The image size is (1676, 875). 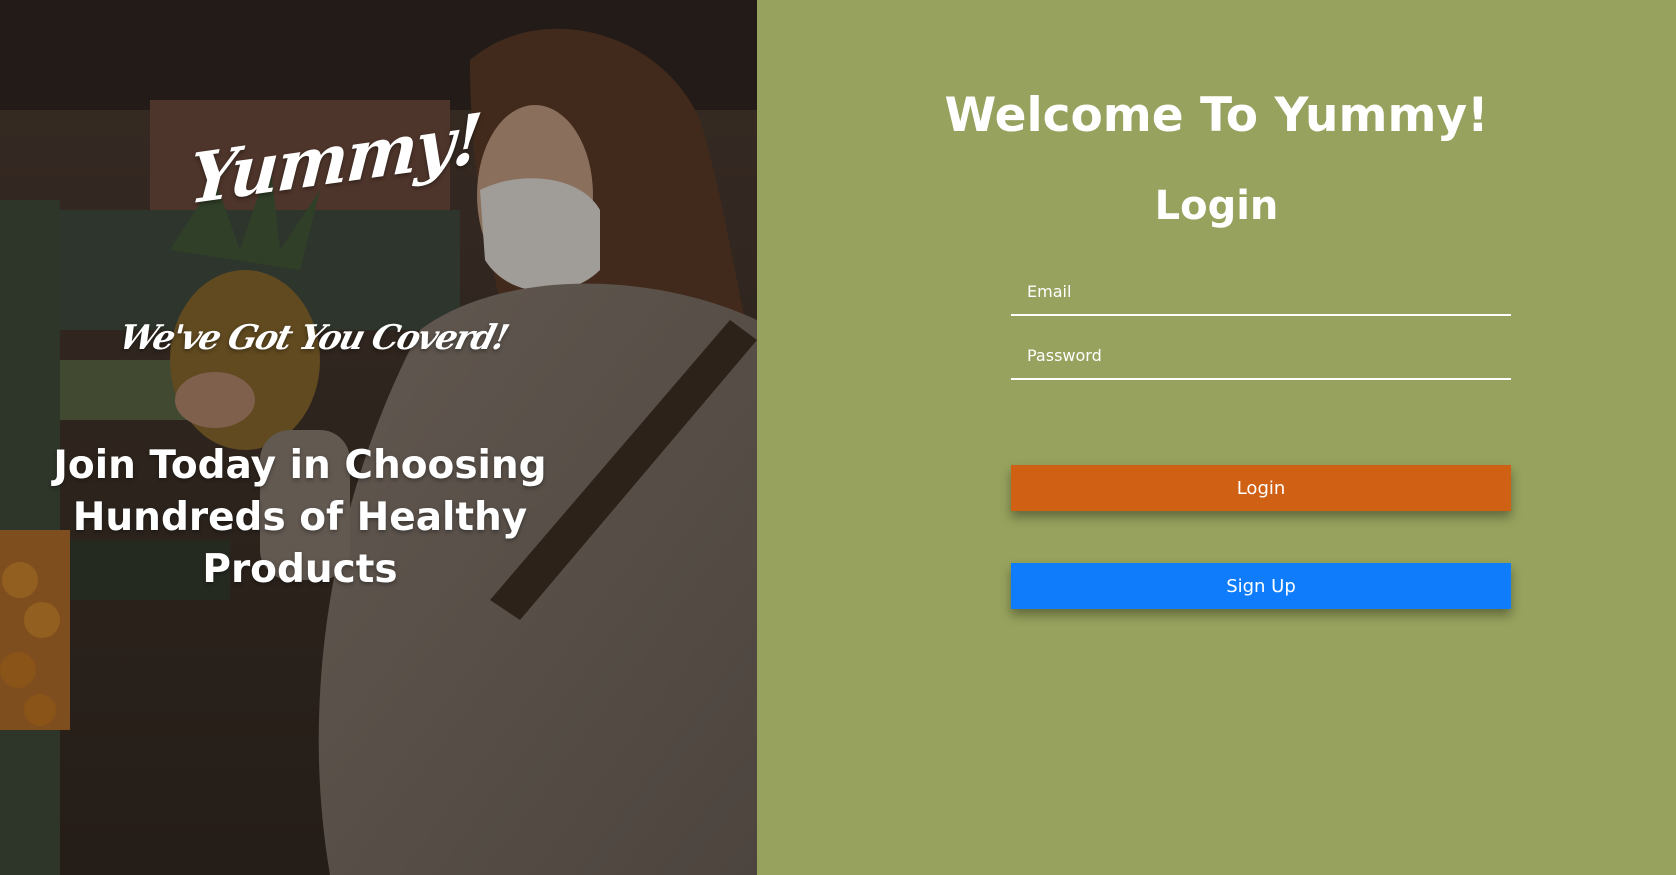 I want to click on email-field-wrapper, so click(x=1261, y=292).